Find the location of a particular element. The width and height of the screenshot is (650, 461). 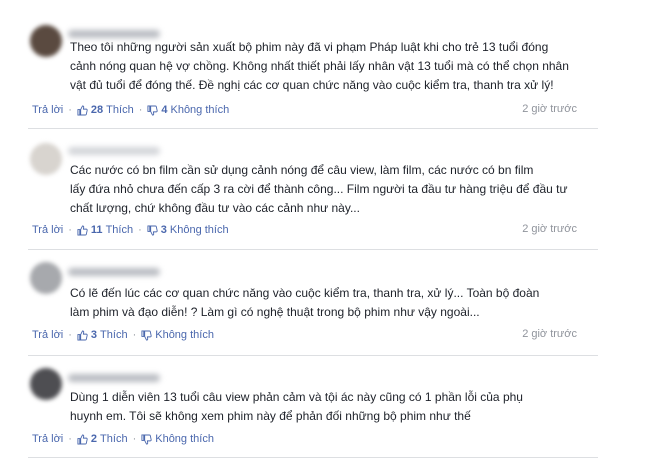

like-button: 28 Thích is located at coordinates (105, 110).